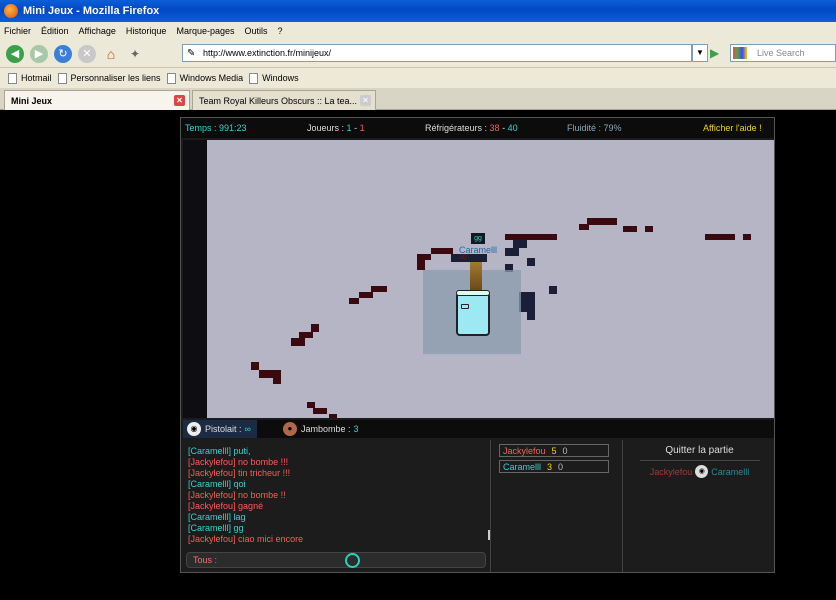 Image resolution: width=836 pixels, height=600 pixels. I want to click on go-icon: ▶, so click(717, 53).